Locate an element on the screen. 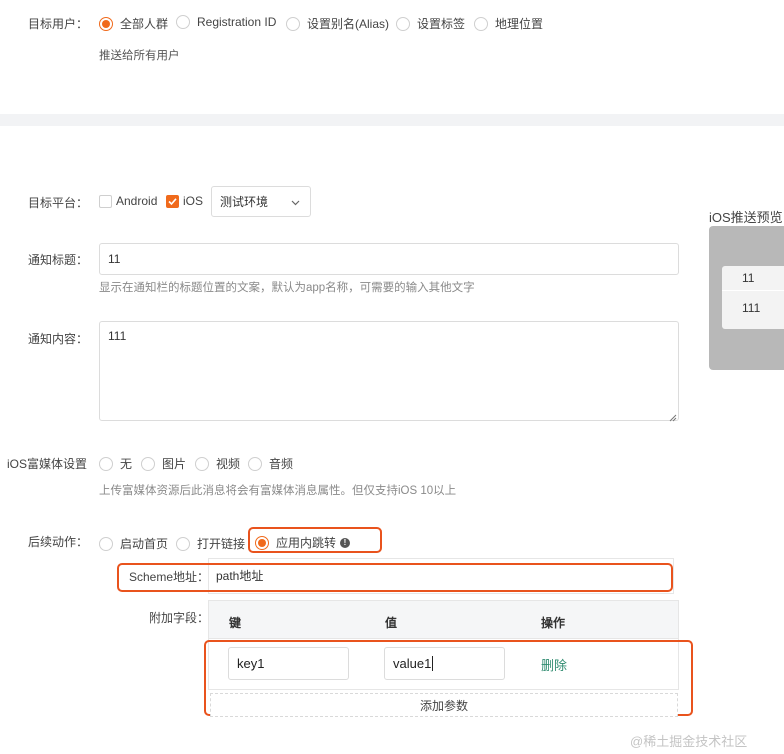 Image resolution: width=784 pixels, height=754 pixels. notification-content-textarea: 111 is located at coordinates (389, 371).